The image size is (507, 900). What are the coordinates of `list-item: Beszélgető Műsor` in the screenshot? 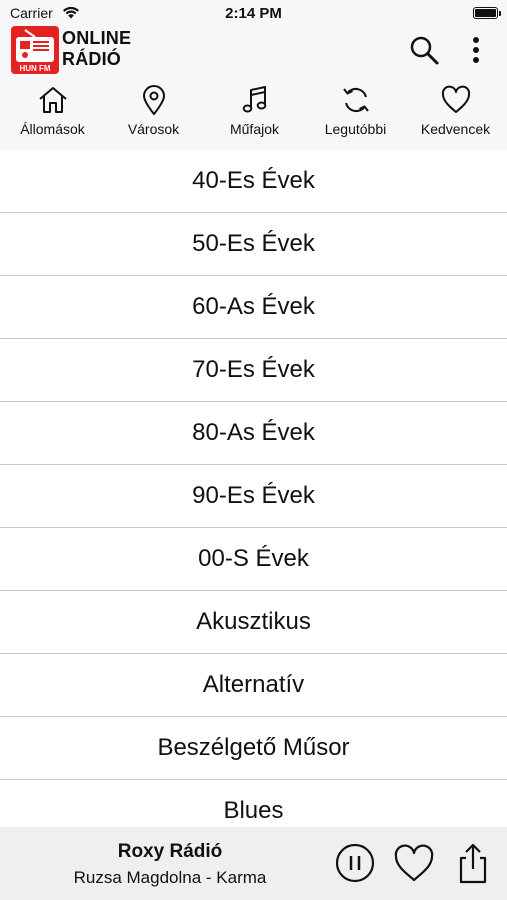 It's located at (253, 748).